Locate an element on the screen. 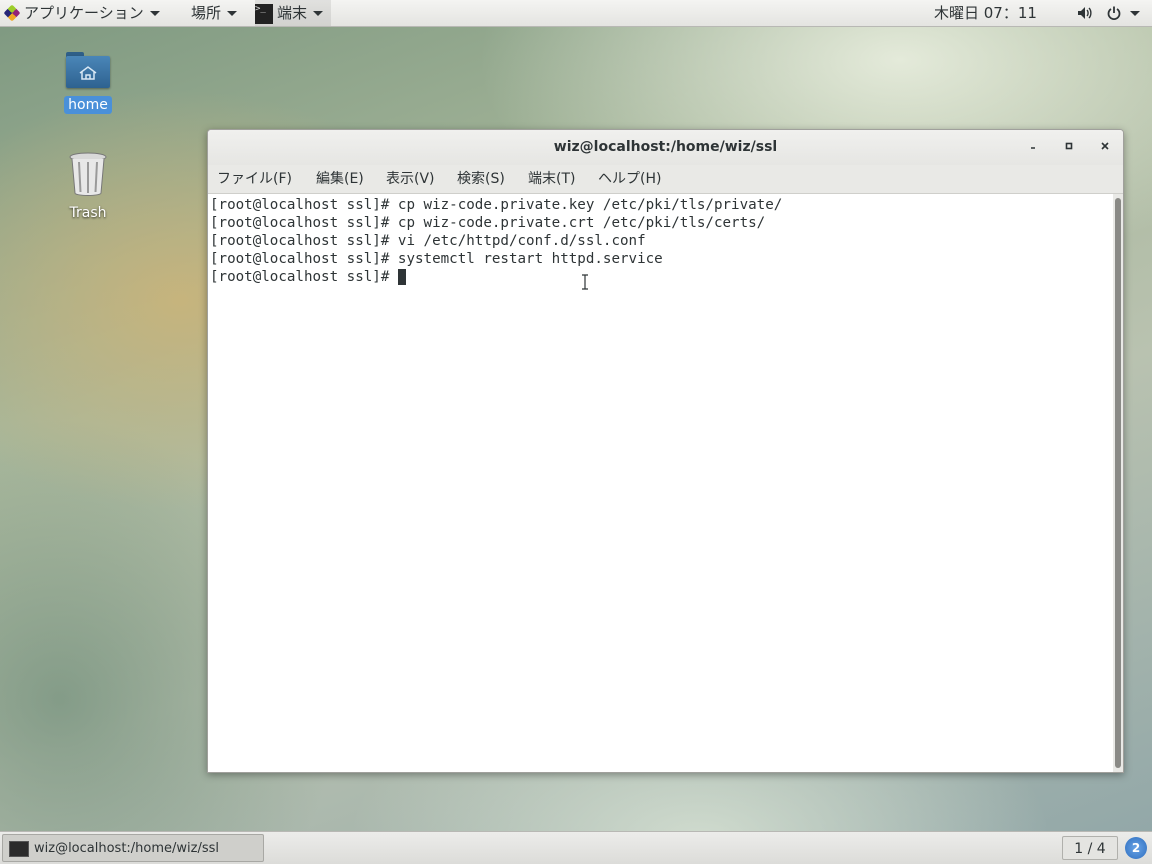 Image resolution: width=1152 pixels, height=864 pixels. menu-terminal: 端末(T) is located at coordinates (551, 179).